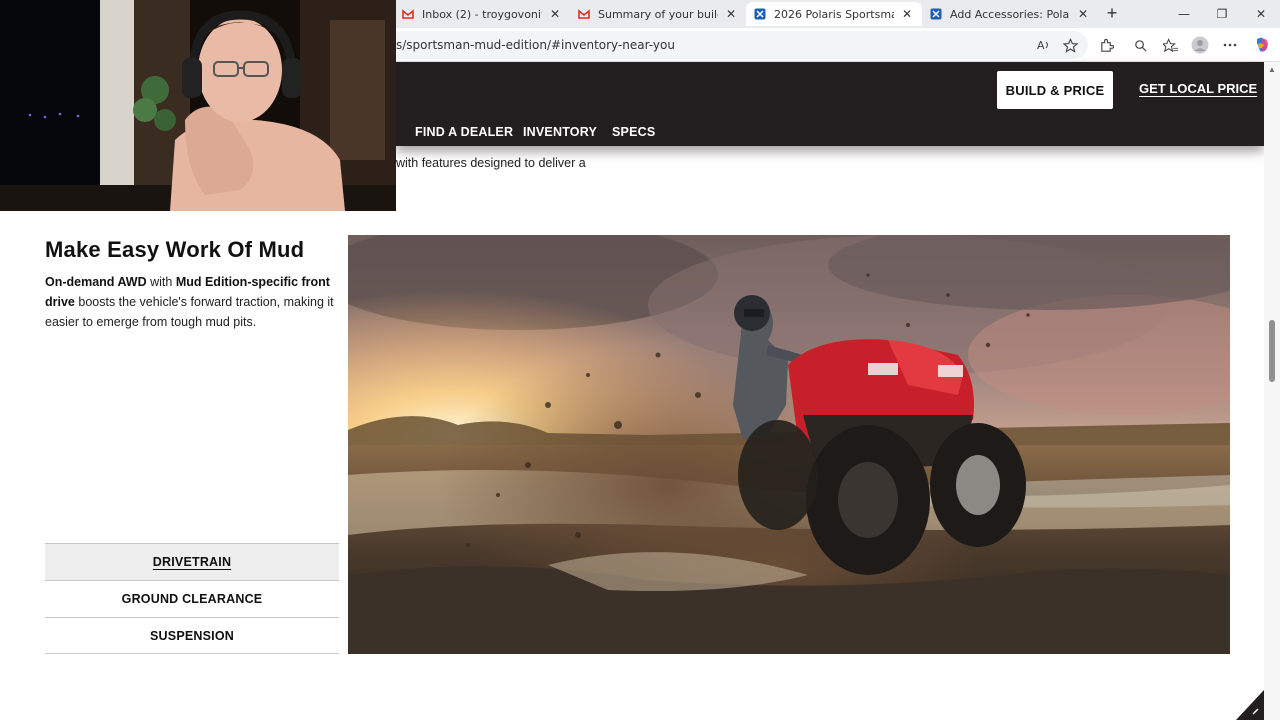  I want to click on feature-tab-label: SUSPENSION, so click(192, 635).